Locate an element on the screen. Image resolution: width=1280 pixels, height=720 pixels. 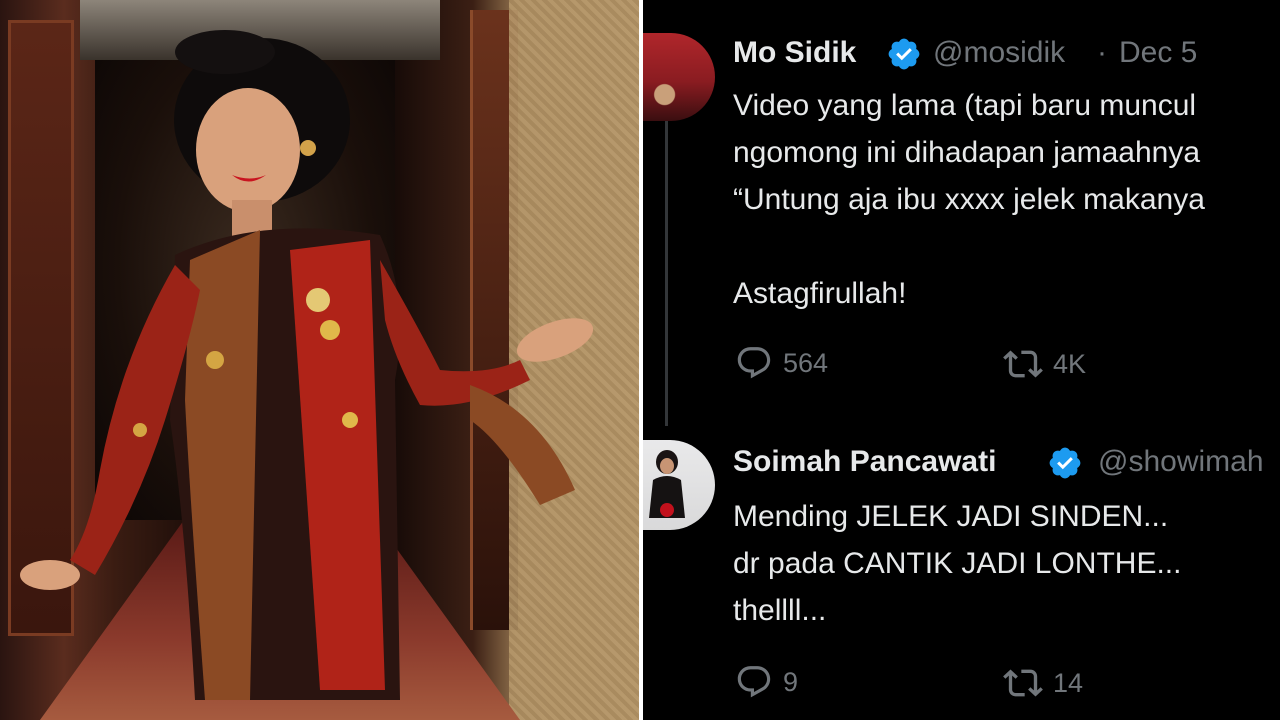
soimah-avatar is located at coordinates (679, 485).